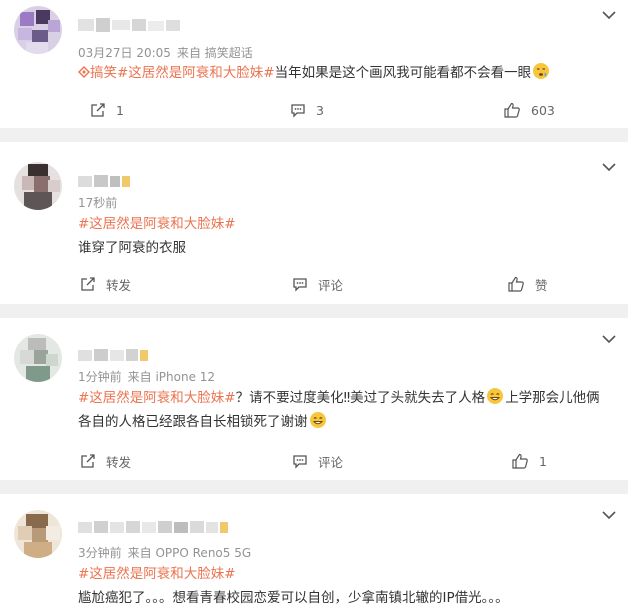 The height and width of the screenshot is (616, 628). What do you see at coordinates (403, 73) in the screenshot?
I see `comment-body: 当年如果是这个画风我可能看都不会看一眼` at bounding box center [403, 73].